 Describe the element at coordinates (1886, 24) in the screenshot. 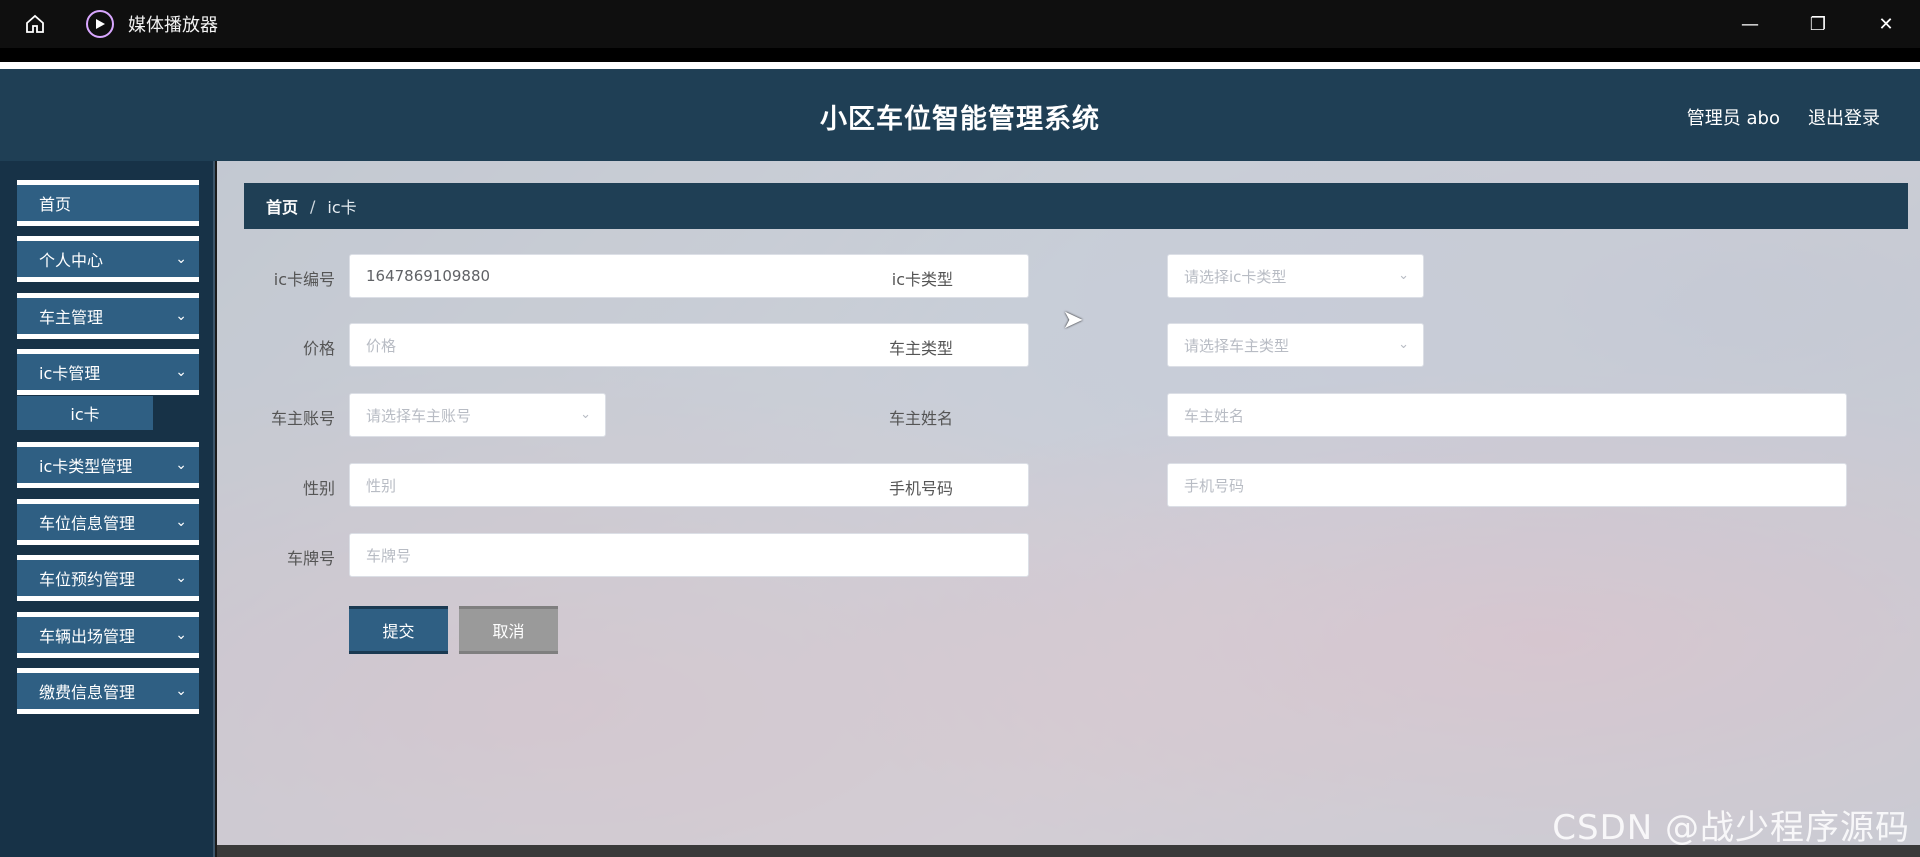

I see `close-button: ✕` at that location.